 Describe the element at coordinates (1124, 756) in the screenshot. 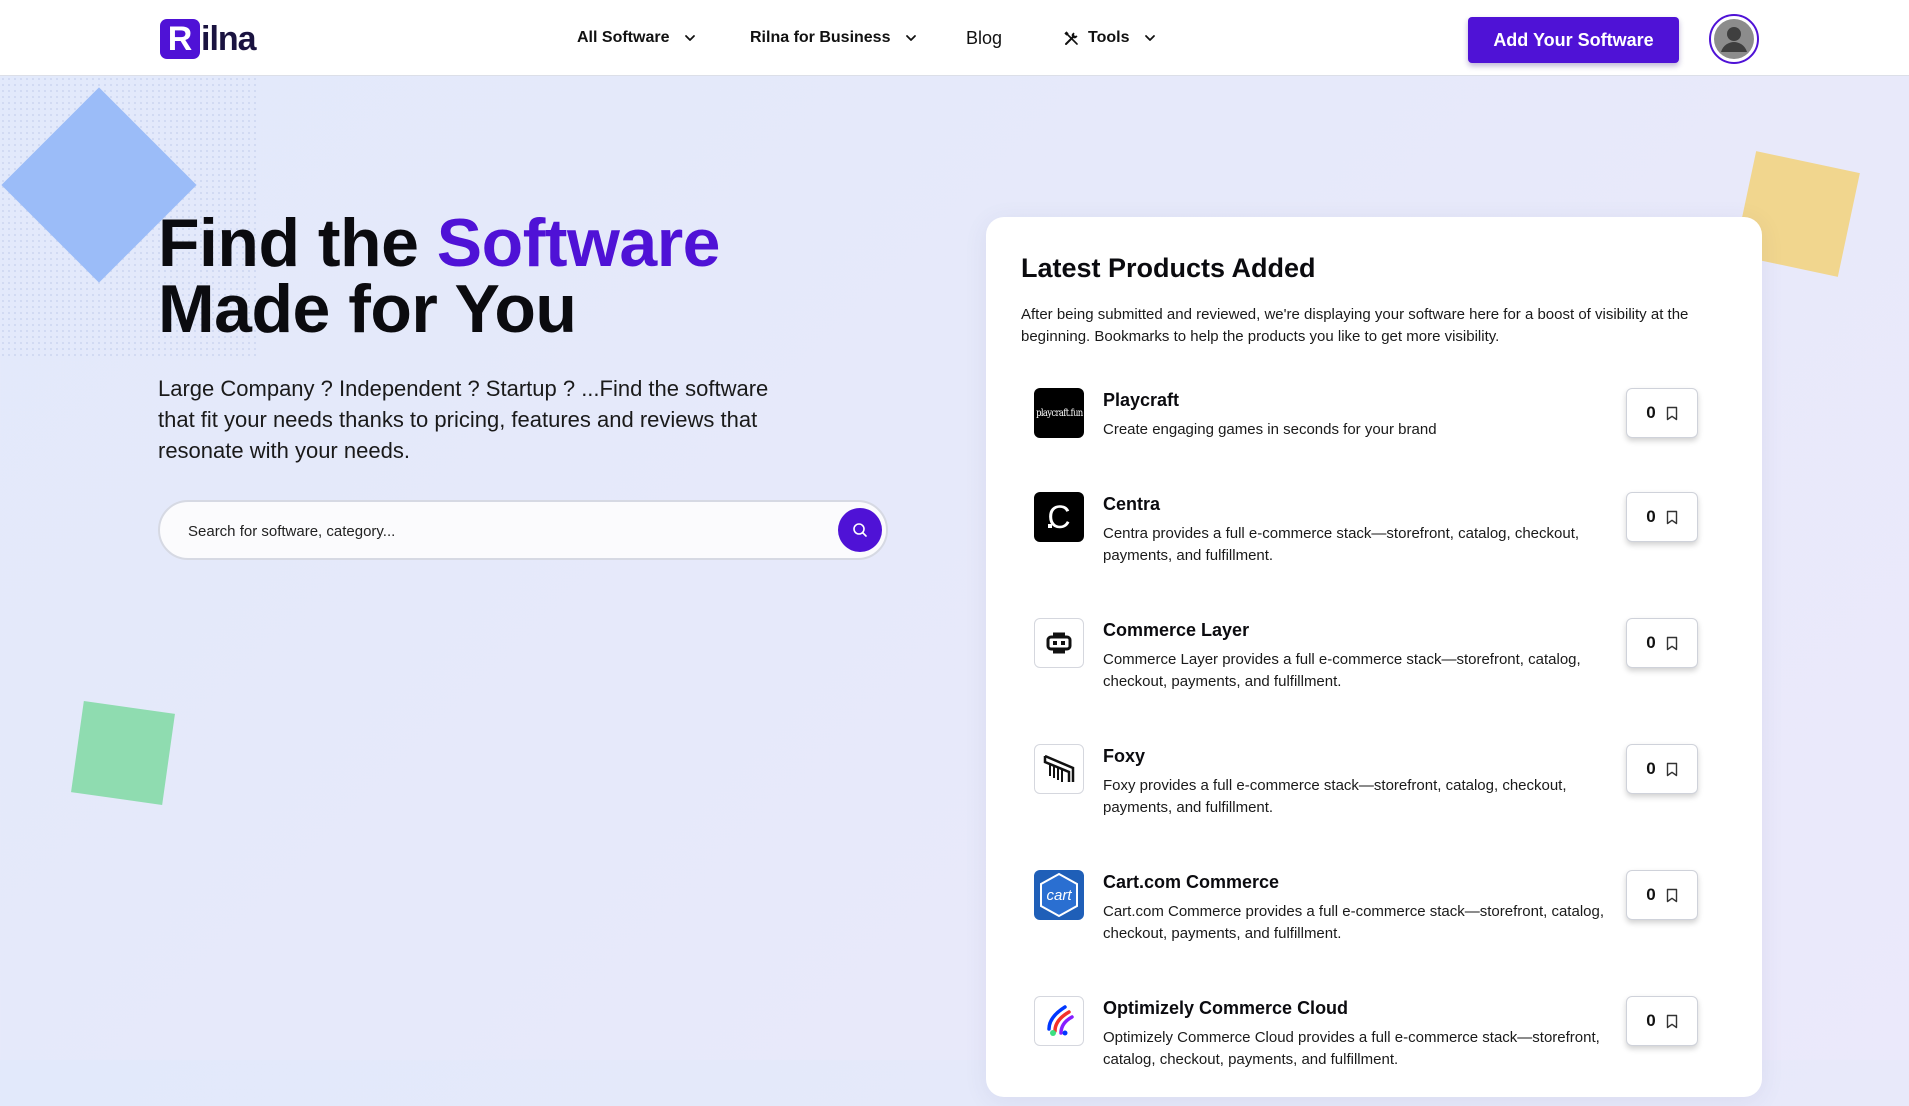

I see `product-name: Foxy` at that location.